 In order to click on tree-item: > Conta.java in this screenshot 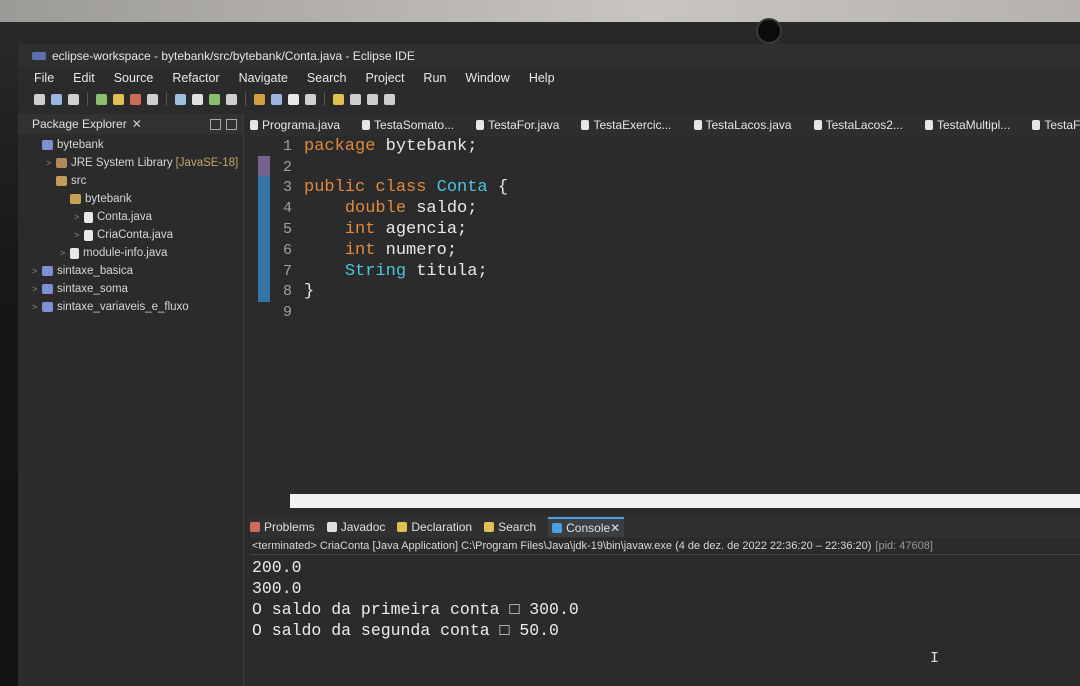, I will do `click(130, 217)`.